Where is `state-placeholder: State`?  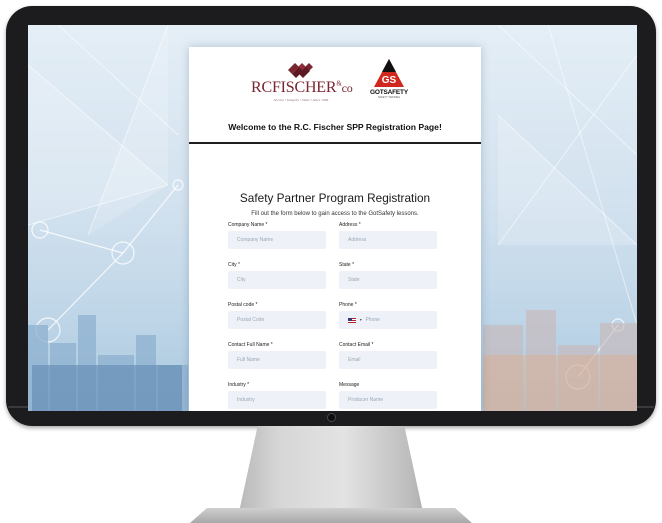
state-placeholder: State is located at coordinates (354, 280).